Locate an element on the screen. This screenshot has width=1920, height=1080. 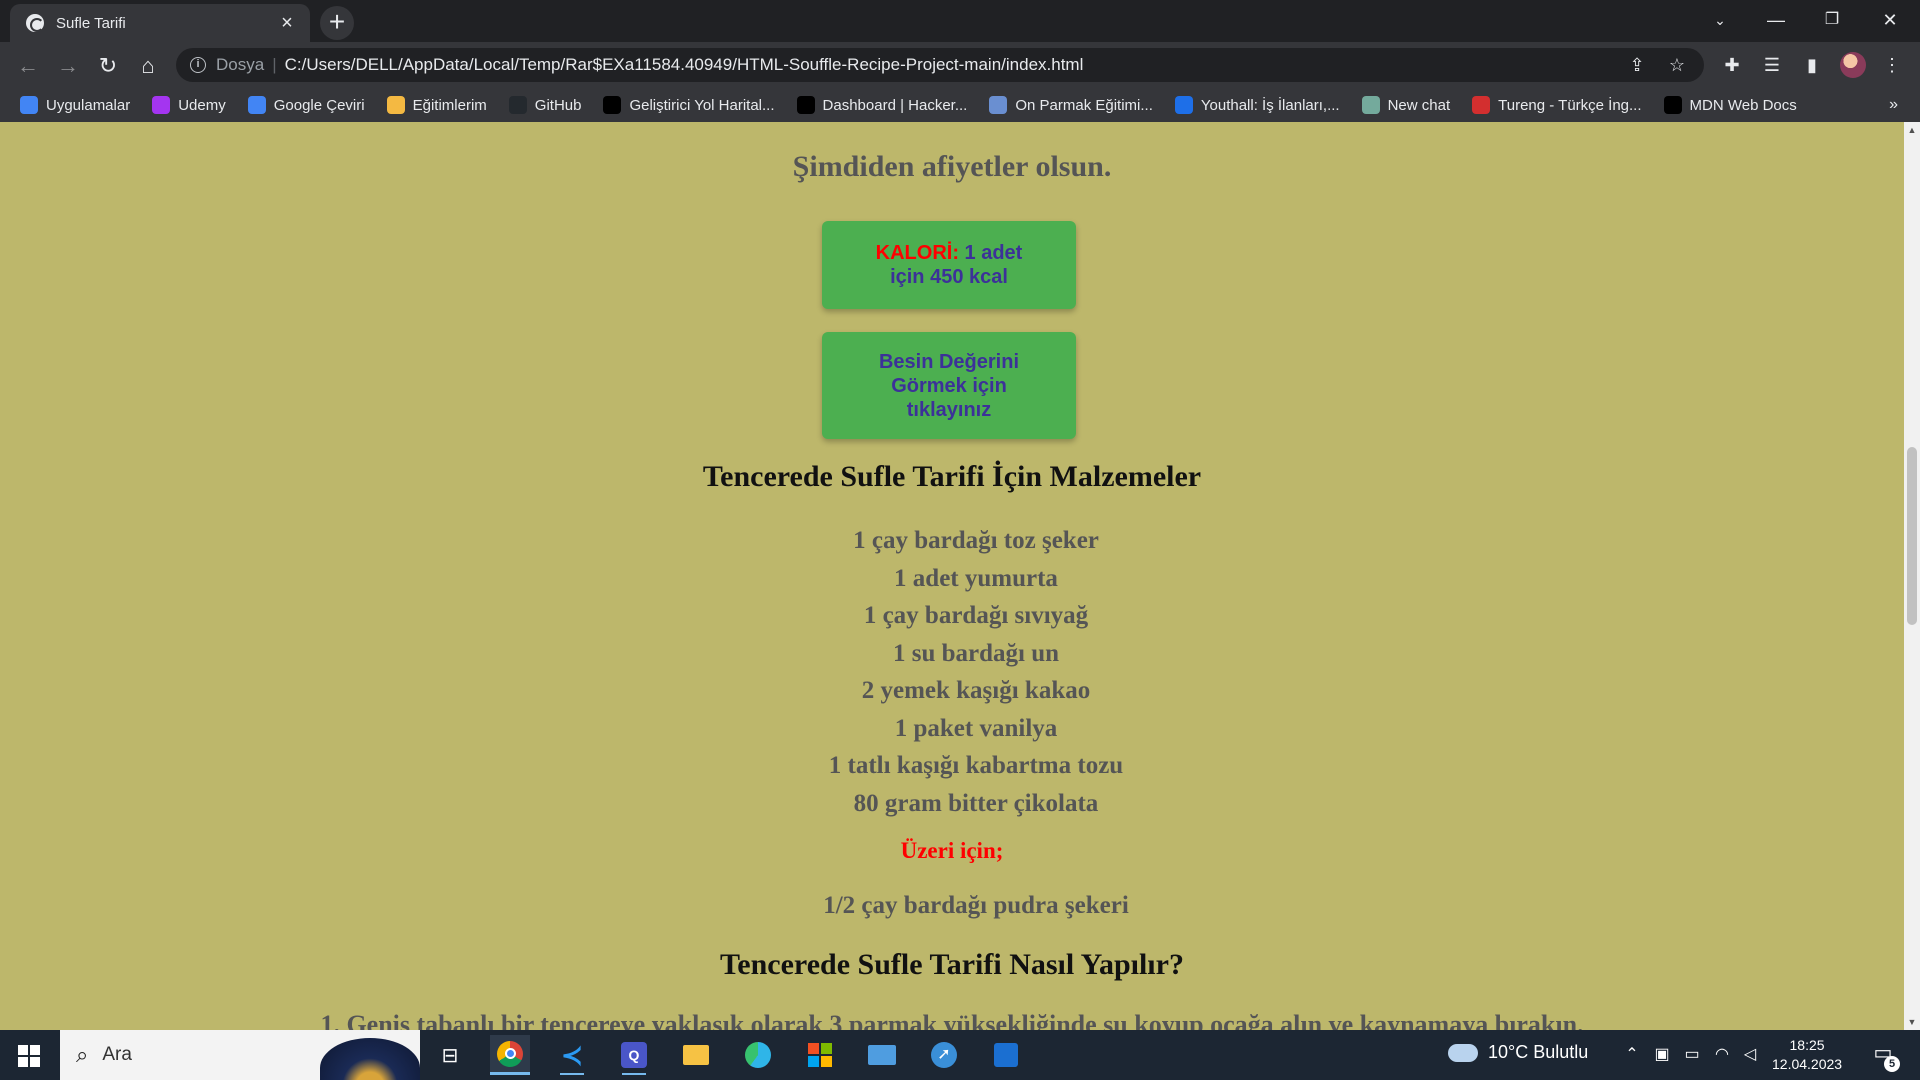
ingredient-item: 1 paket vanilya is located at coordinates (976, 728).